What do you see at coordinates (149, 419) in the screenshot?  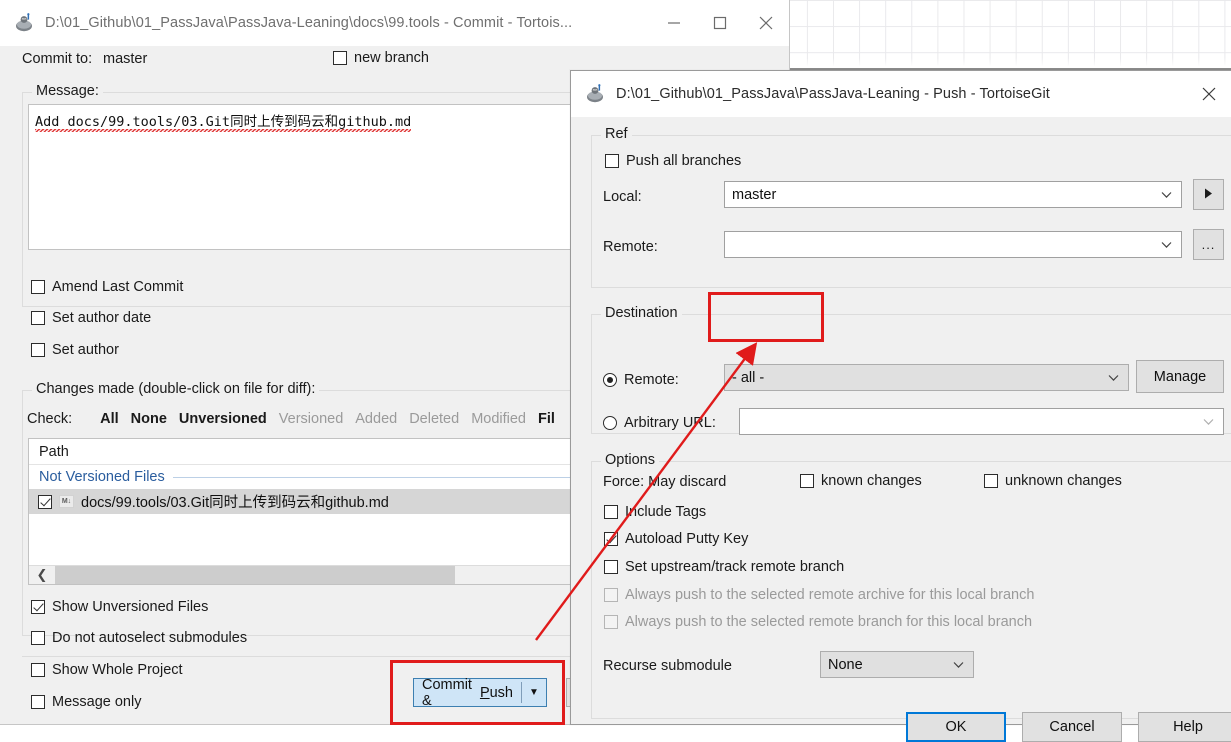 I see `check-link-none: None` at bounding box center [149, 419].